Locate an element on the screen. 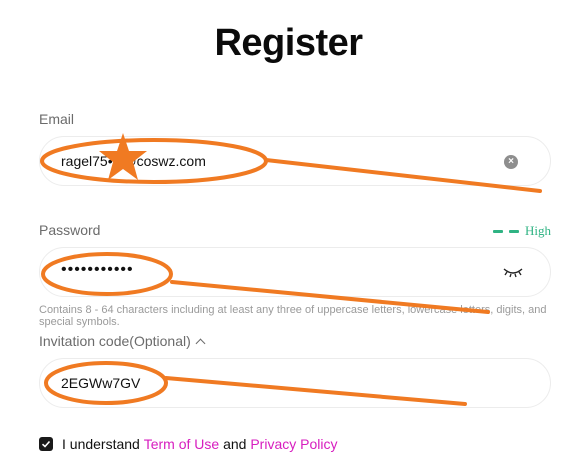 The height and width of the screenshot is (468, 577). checkmark-icon is located at coordinates (46, 444).